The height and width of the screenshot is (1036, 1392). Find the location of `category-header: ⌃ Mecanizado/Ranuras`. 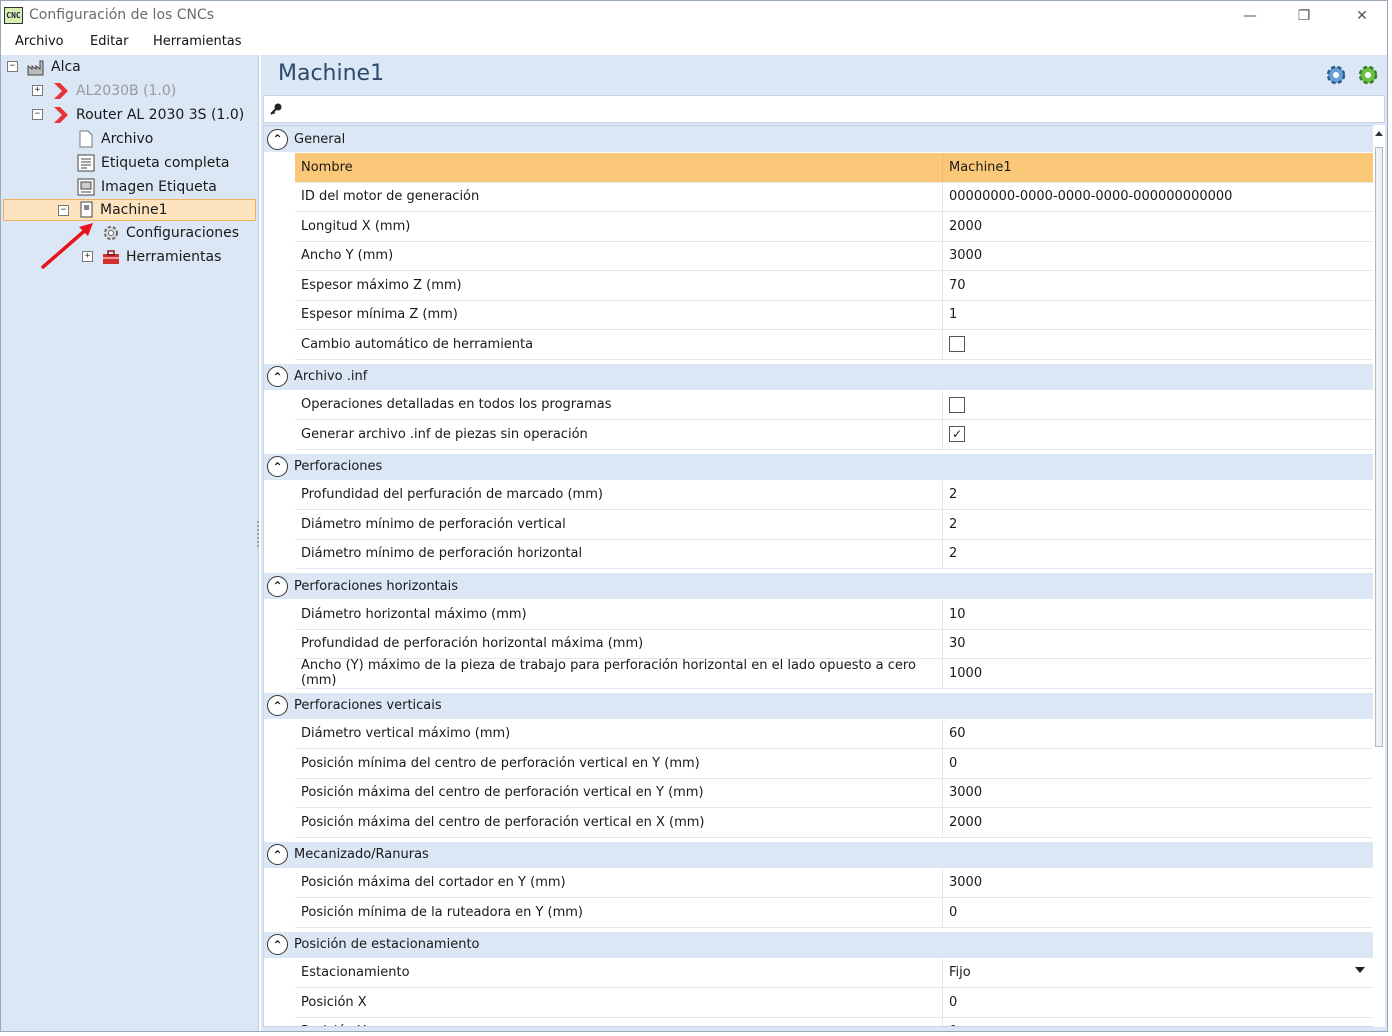

category-header: ⌃ Mecanizado/Ranuras is located at coordinates (818, 854).